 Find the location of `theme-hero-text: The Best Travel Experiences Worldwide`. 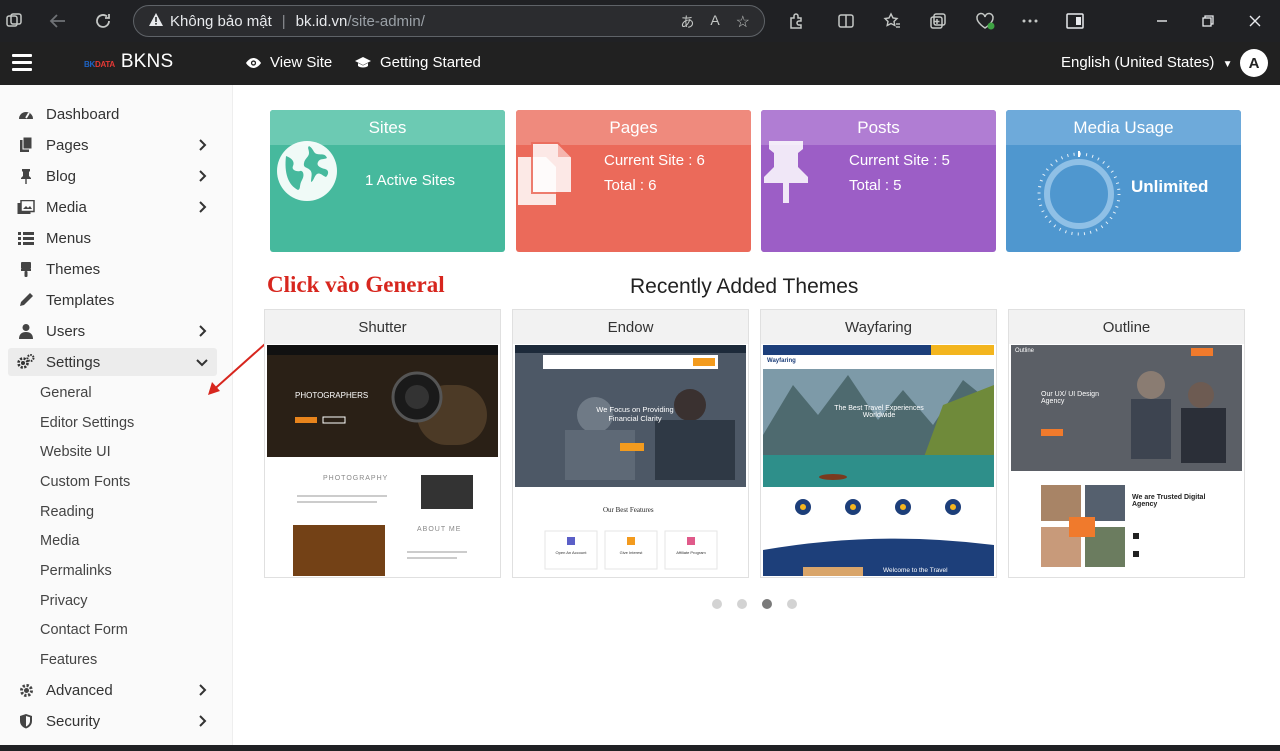

theme-hero-text: The Best Travel Experiences Worldwide is located at coordinates (879, 412).